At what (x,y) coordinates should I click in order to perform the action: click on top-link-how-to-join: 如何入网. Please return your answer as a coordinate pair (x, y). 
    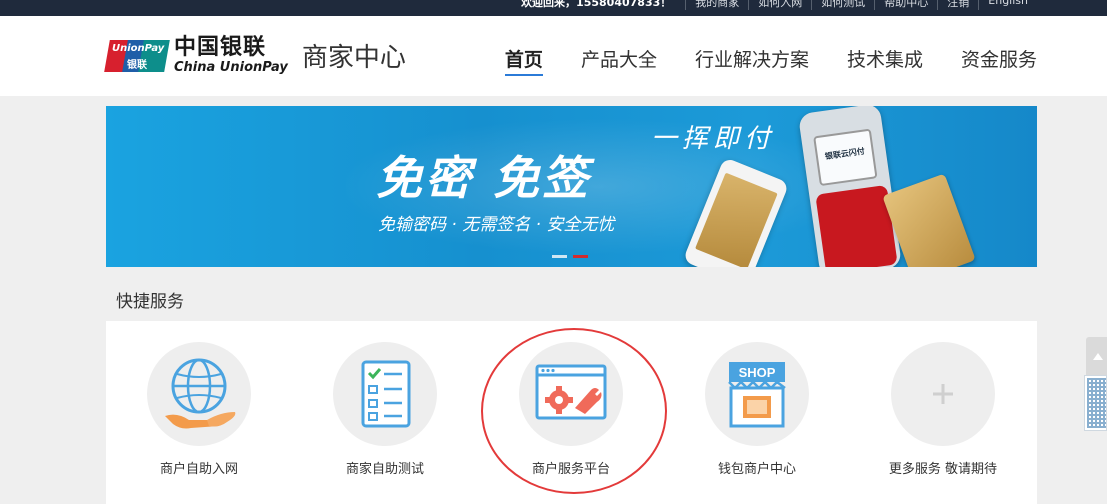
    Looking at the image, I should click on (779, 5).